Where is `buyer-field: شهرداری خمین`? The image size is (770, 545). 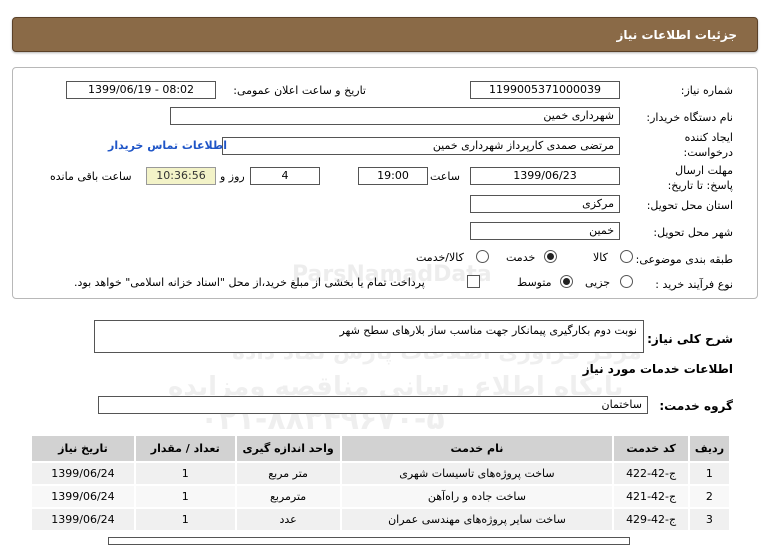 buyer-field: شهرداری خمین is located at coordinates (395, 116).